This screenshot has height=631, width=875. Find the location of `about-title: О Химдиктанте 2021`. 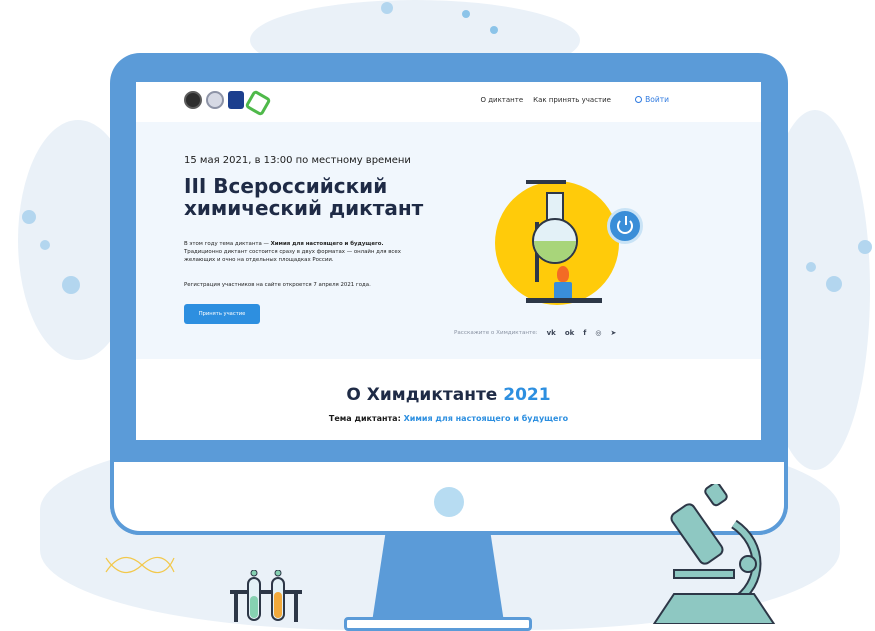

about-title: О Химдиктанте 2021 is located at coordinates (448, 395).